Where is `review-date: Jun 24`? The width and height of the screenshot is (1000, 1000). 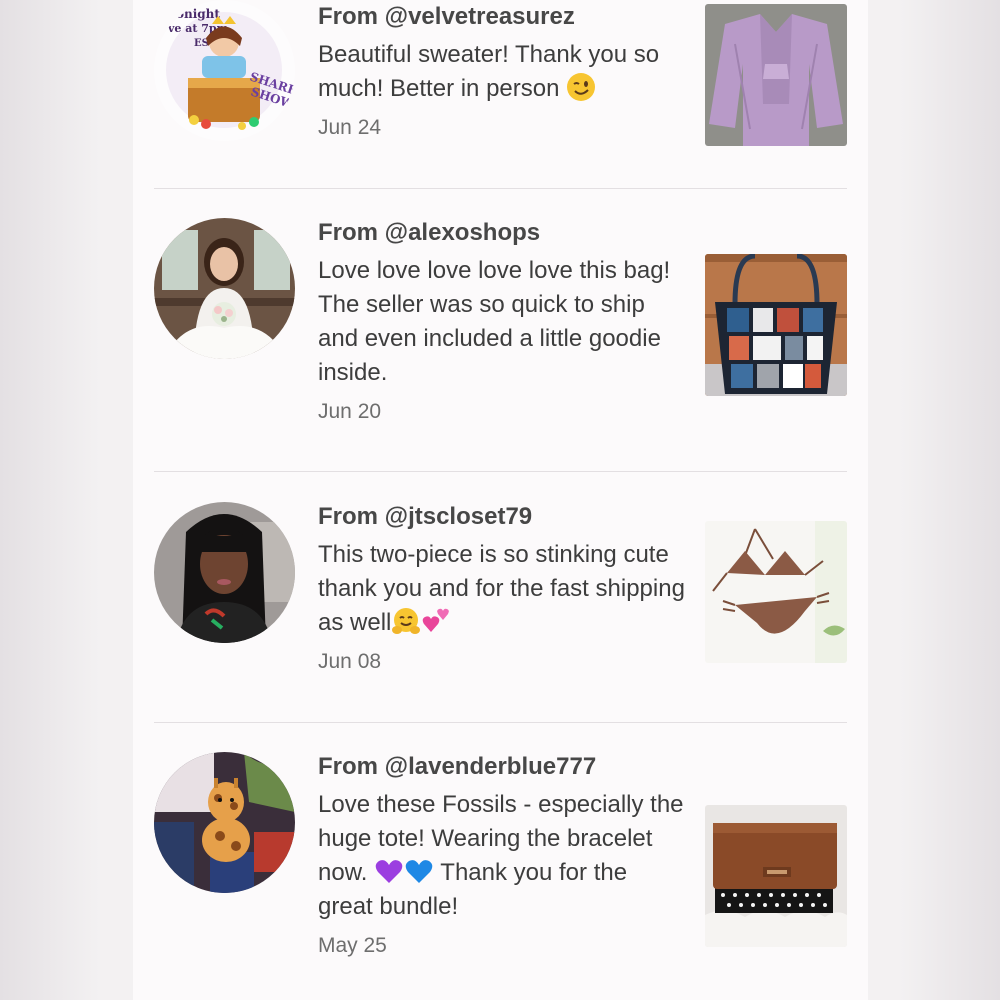 review-date: Jun 24 is located at coordinates (350, 127).